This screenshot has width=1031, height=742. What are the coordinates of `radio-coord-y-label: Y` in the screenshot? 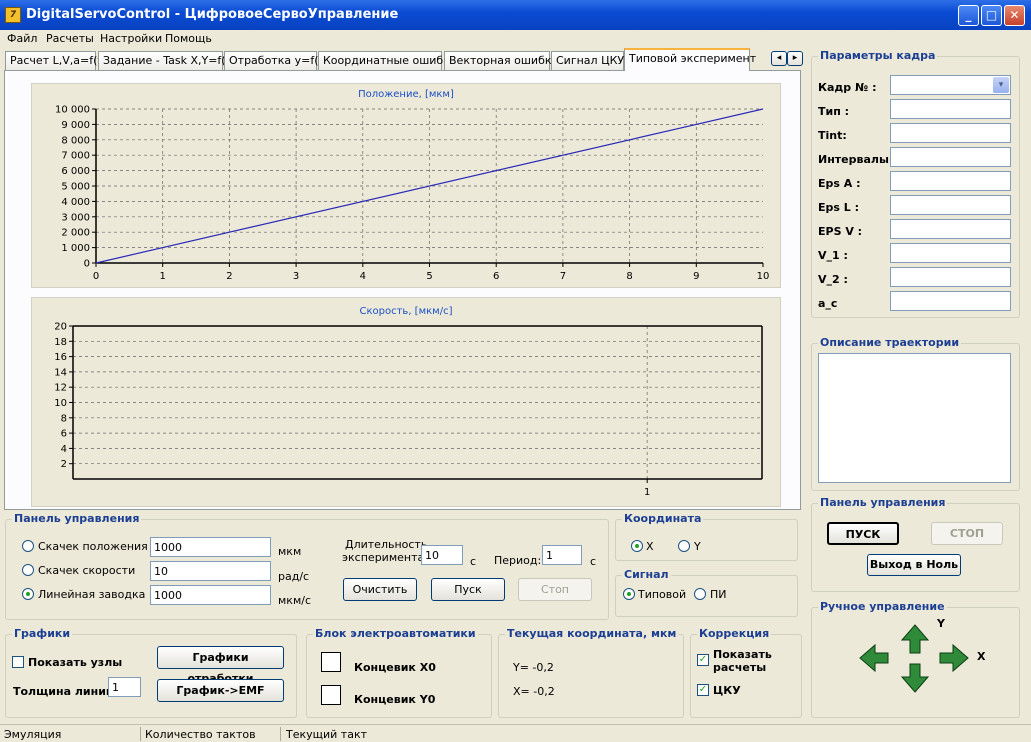 It's located at (697, 546).